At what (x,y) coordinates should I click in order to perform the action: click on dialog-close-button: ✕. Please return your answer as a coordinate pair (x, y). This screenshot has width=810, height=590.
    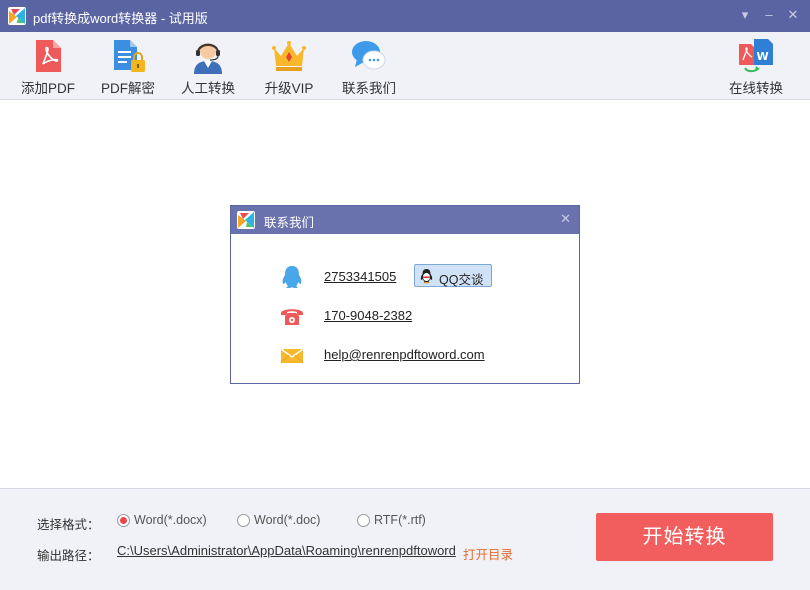
    Looking at the image, I should click on (565, 219).